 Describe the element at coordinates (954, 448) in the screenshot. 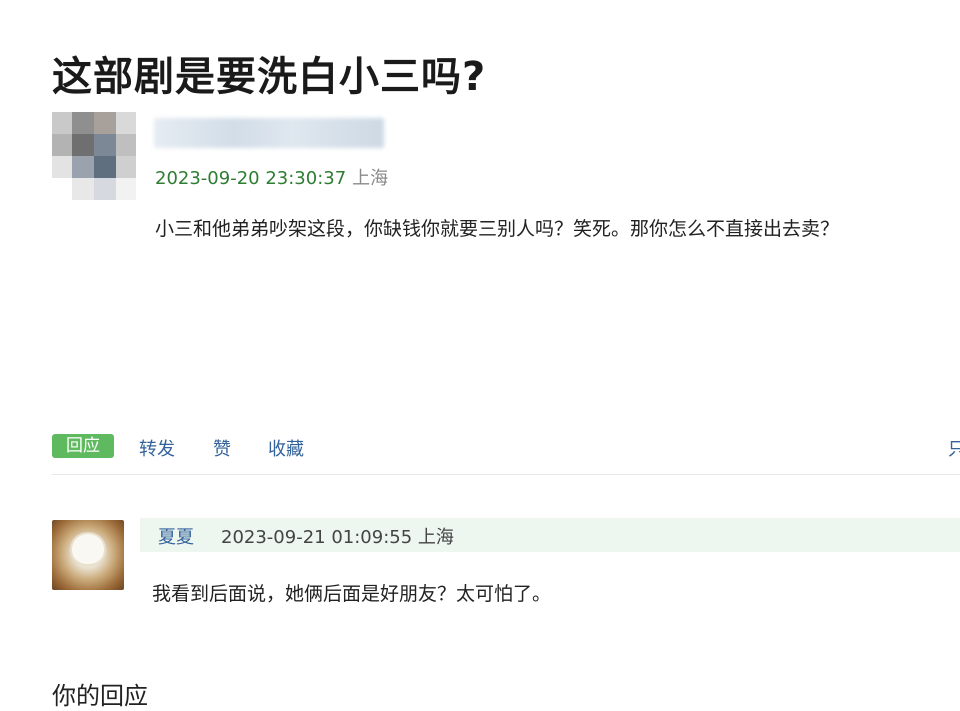

I see `only-link: 只` at that location.